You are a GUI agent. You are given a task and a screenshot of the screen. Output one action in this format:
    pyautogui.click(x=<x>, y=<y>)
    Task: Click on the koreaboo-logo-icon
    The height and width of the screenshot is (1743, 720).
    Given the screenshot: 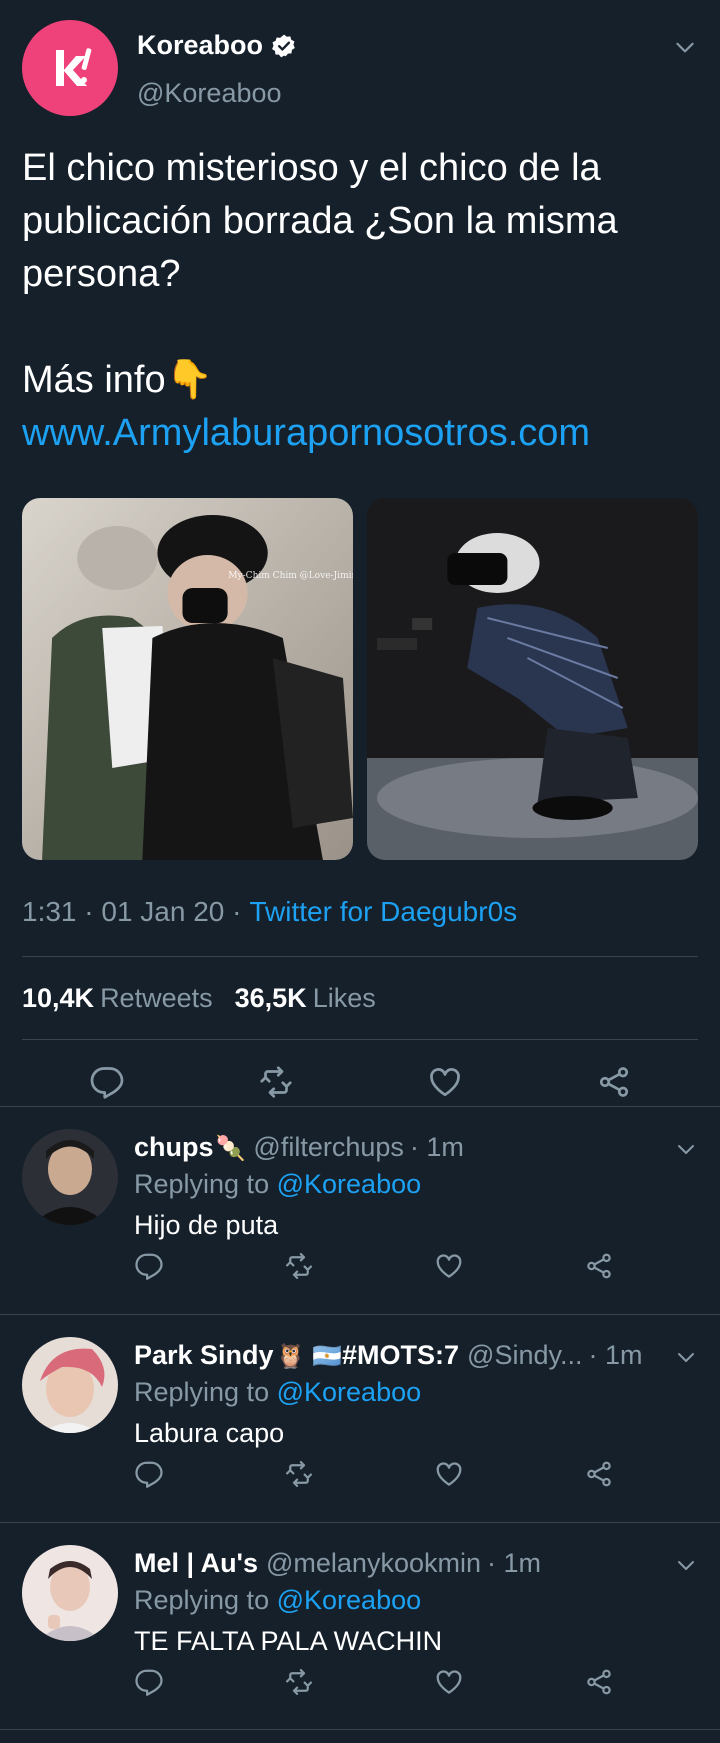 What is the action you would take?
    pyautogui.click(x=74, y=67)
    